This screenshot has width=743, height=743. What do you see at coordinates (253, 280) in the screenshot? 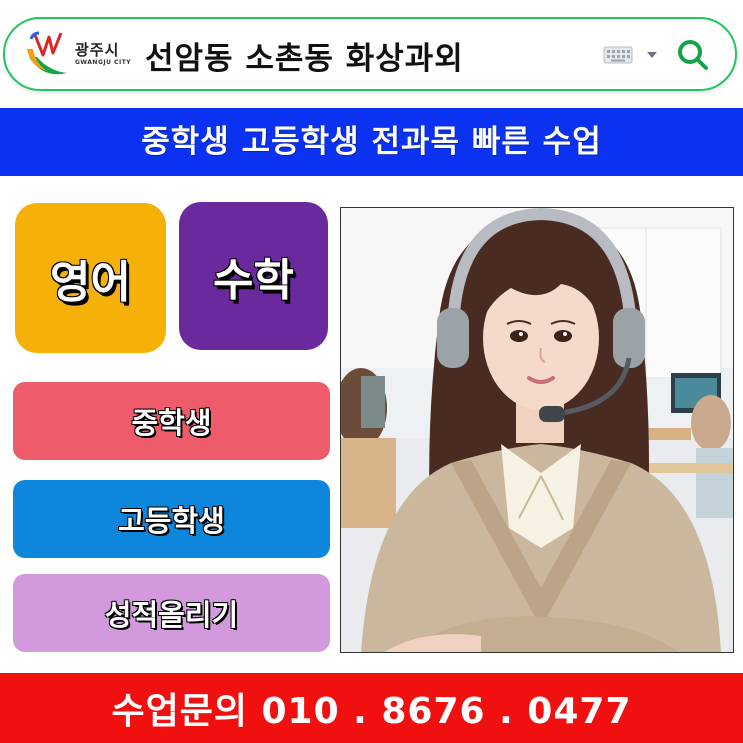
I see `math-label: 수학` at bounding box center [253, 280].